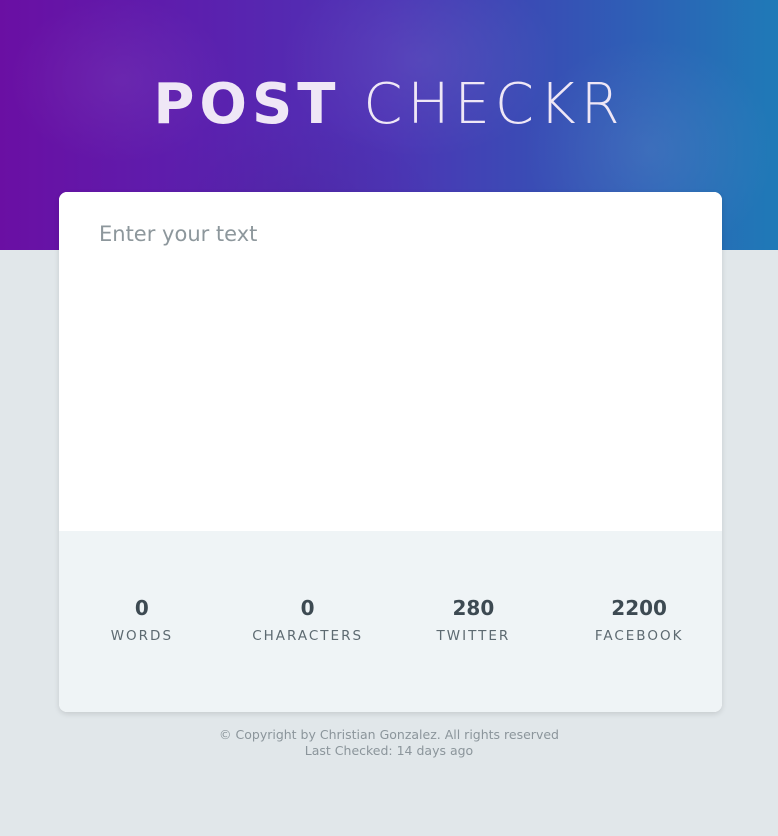  Describe the element at coordinates (473, 636) in the screenshot. I see `stat-label: TWITTER` at that location.